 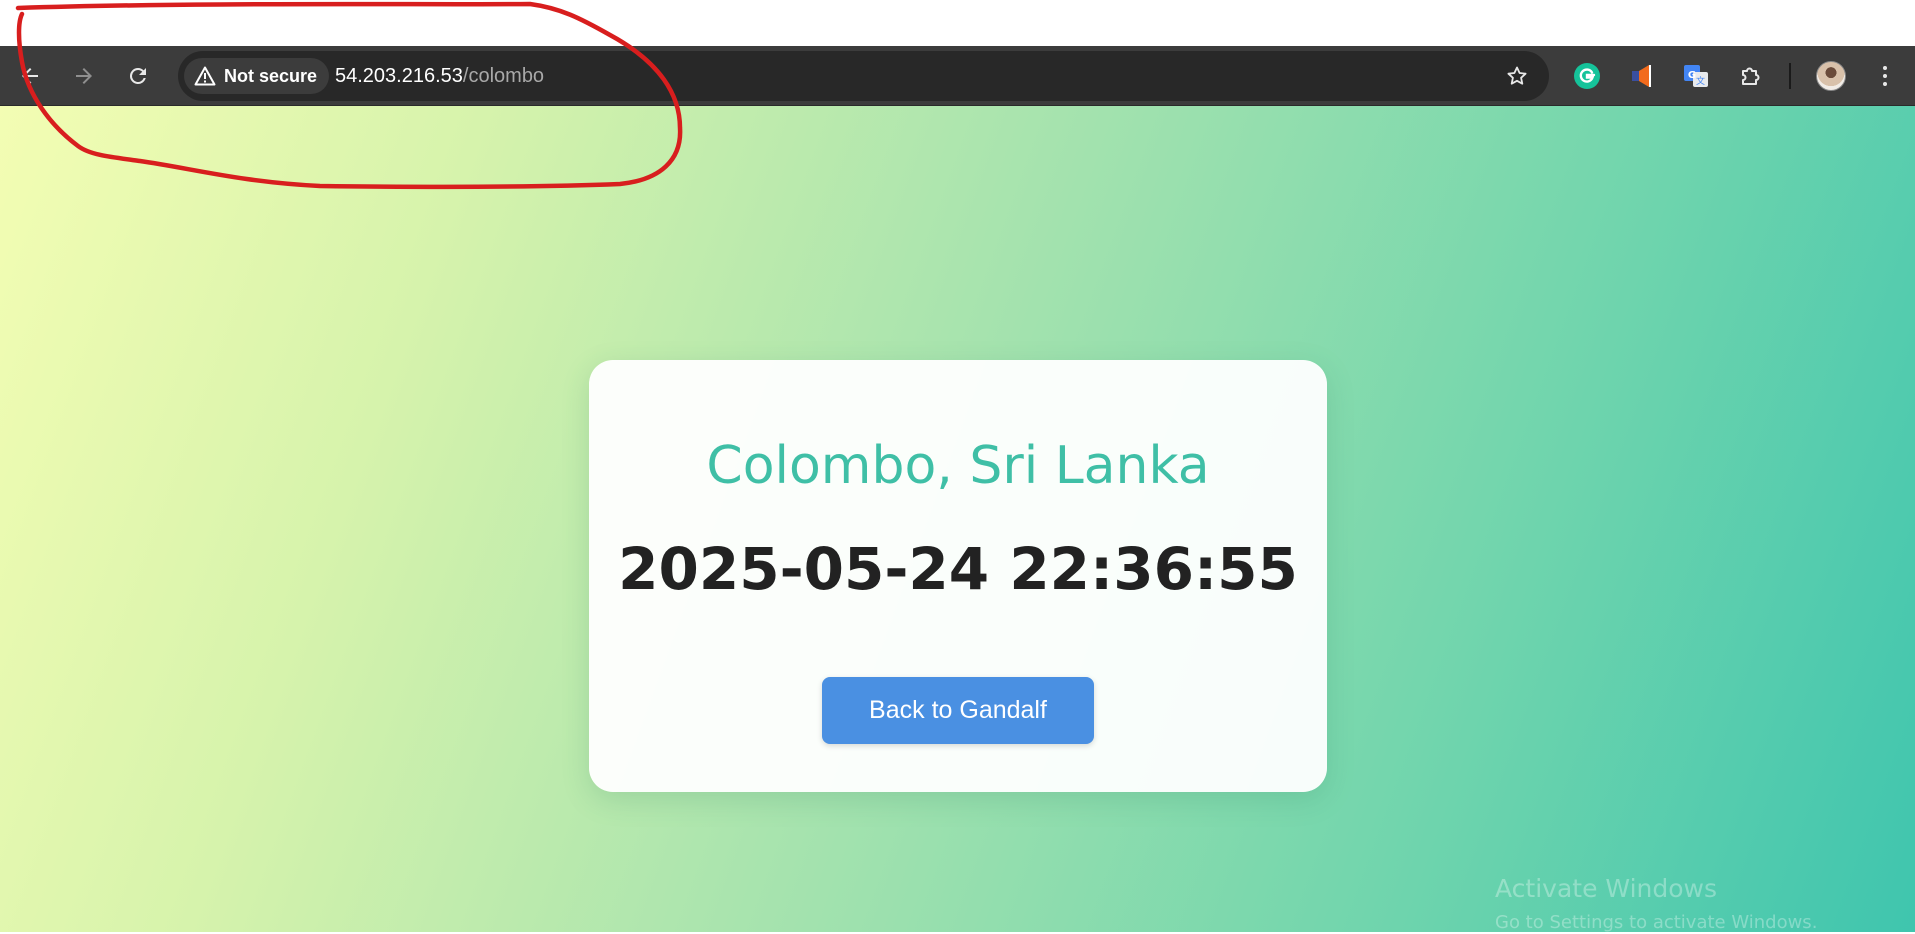 I want to click on star-icon, so click(x=1517, y=75).